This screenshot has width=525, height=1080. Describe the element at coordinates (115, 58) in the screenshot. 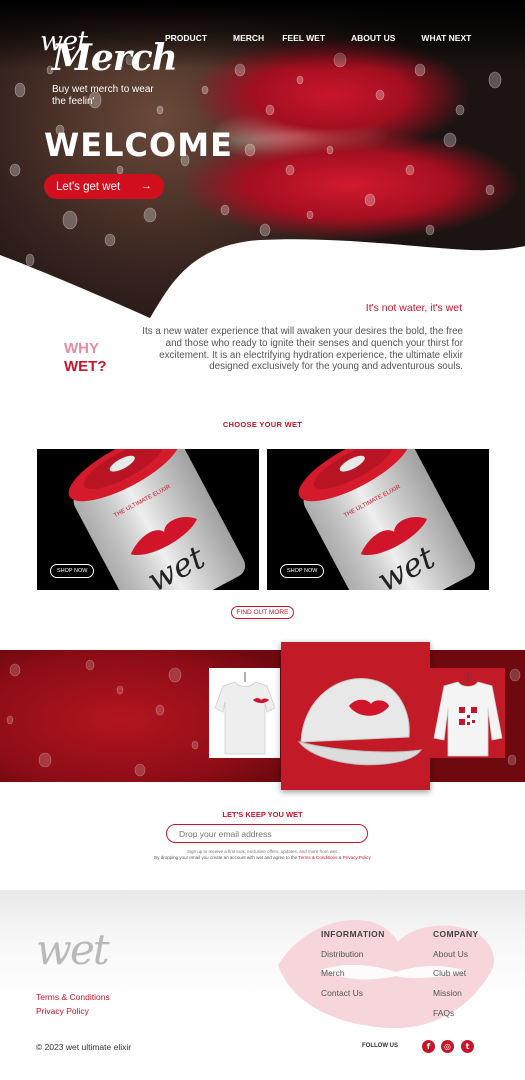

I see `merch-title: Merch` at that location.